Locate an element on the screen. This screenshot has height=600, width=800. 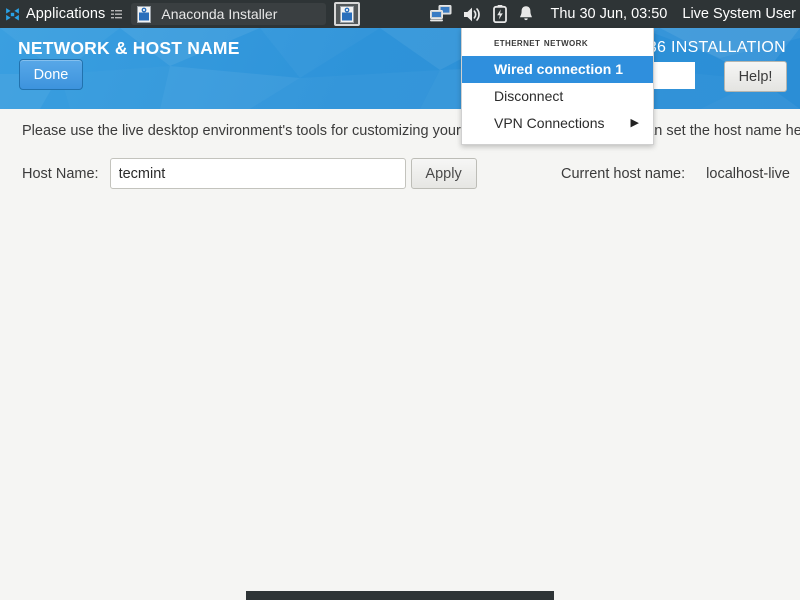
help-button: Help! is located at coordinates (755, 76).